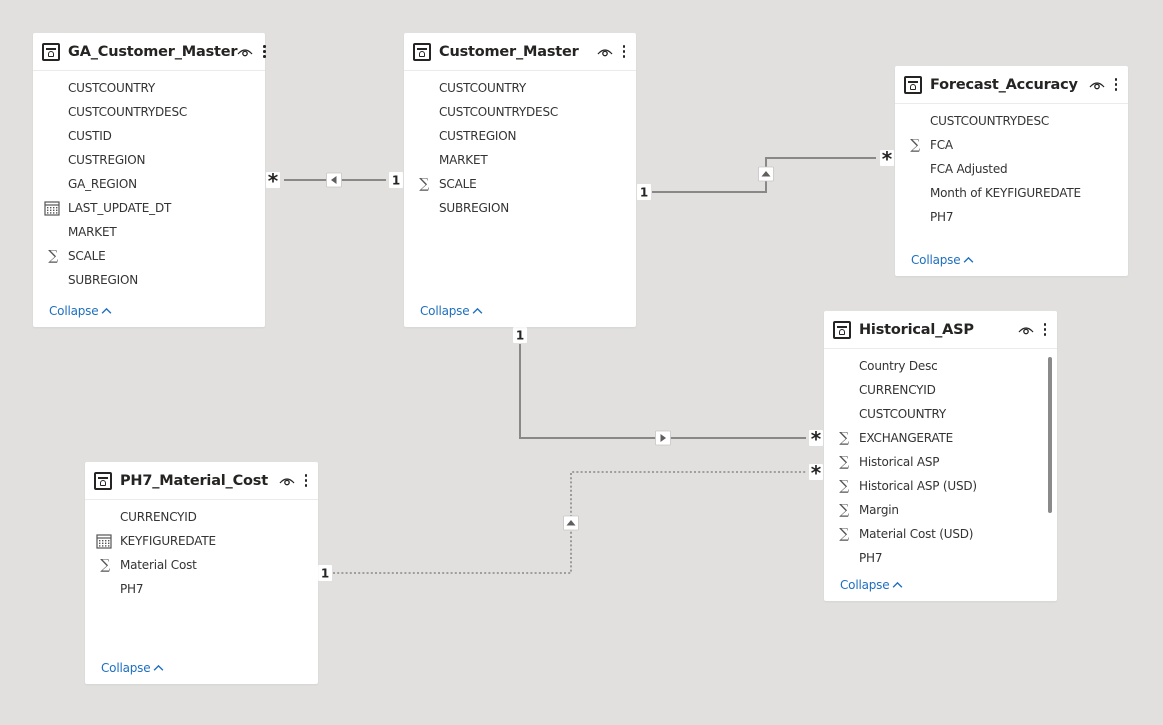 The height and width of the screenshot is (725, 1163). I want to click on field-name: CUSTREGION, so click(478, 136).